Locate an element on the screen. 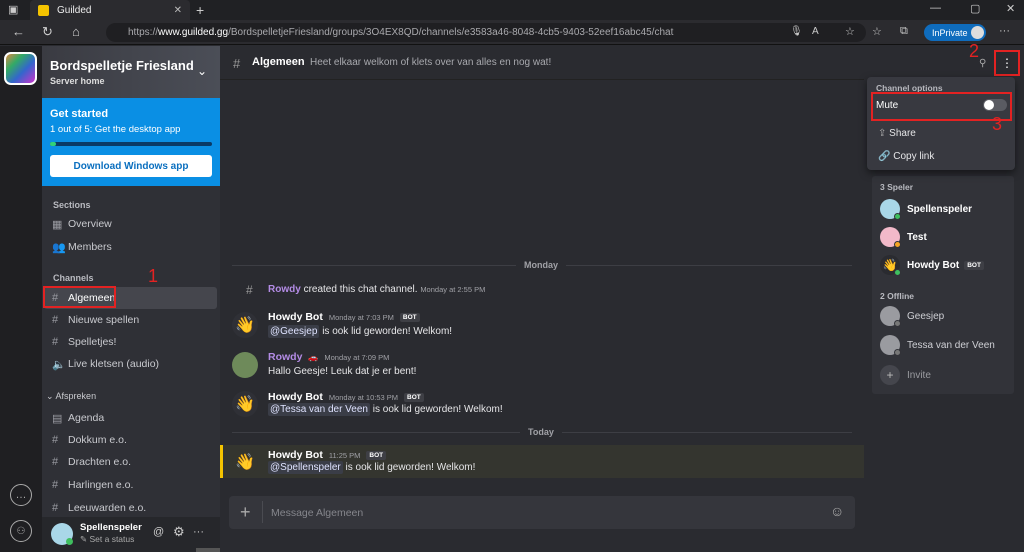 The image size is (1024, 552). server-icon is located at coordinates (20, 68).